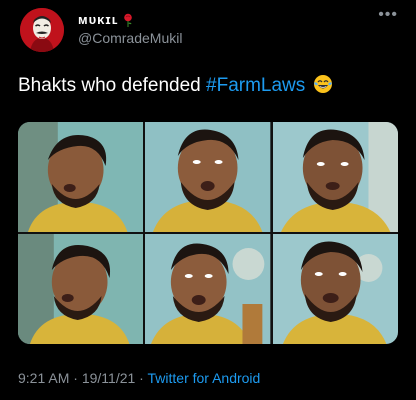 This screenshot has width=416, height=400. I want to click on dali-mask-icon, so click(42, 30).